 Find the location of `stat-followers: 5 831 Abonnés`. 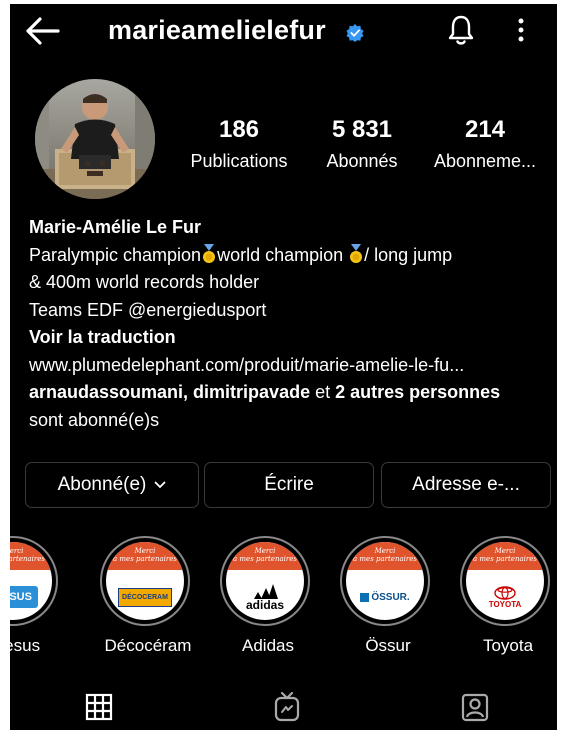

stat-followers: 5 831 Abonnés is located at coordinates (362, 145).